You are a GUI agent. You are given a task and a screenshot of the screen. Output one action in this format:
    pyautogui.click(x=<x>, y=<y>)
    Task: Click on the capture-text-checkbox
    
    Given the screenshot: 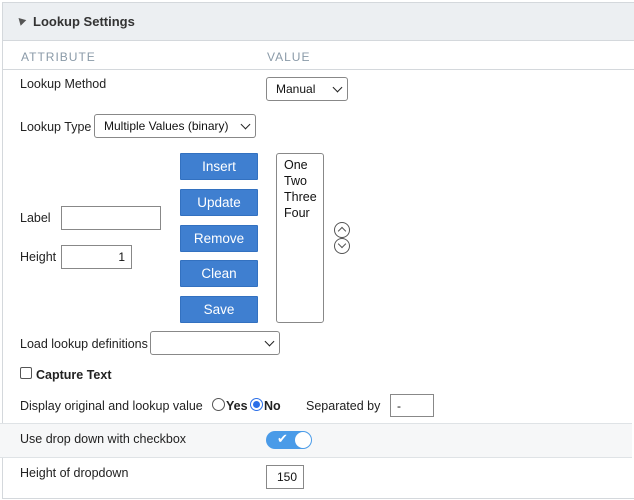 What is the action you would take?
    pyautogui.click(x=26, y=373)
    